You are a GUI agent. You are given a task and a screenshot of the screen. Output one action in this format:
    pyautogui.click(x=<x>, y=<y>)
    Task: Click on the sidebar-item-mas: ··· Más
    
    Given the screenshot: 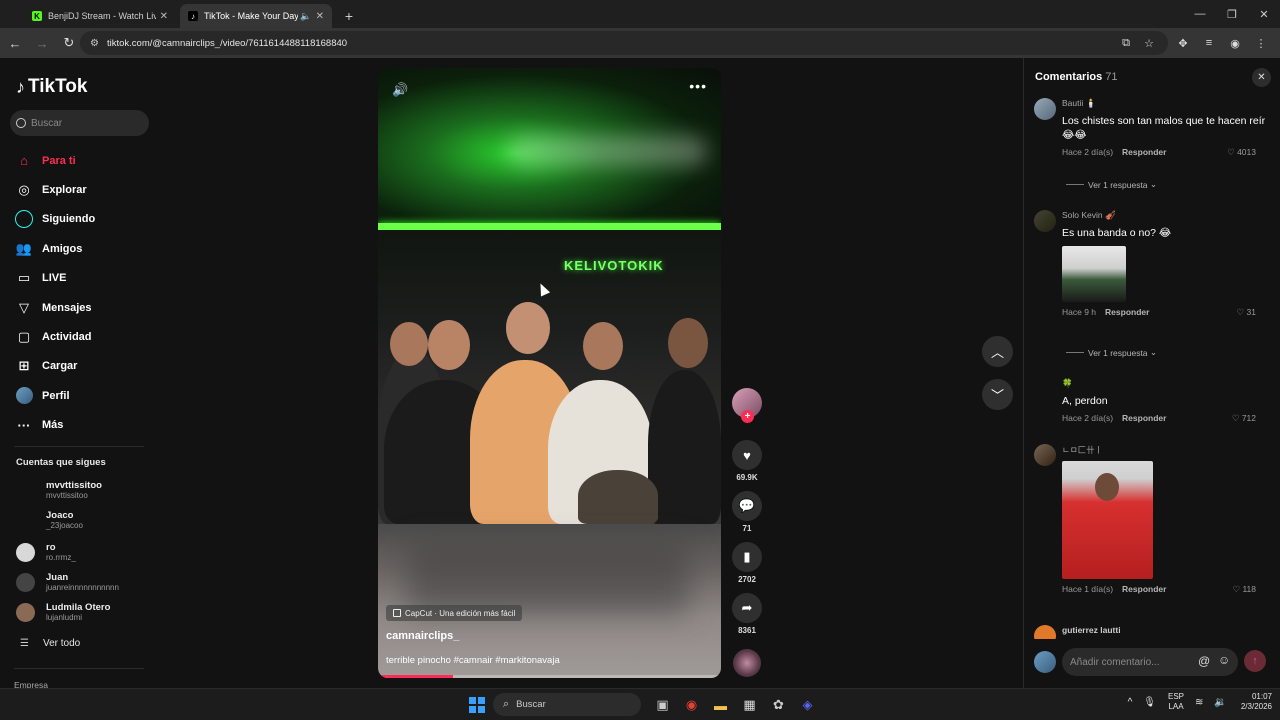 What is the action you would take?
    pyautogui.click(x=54, y=425)
    